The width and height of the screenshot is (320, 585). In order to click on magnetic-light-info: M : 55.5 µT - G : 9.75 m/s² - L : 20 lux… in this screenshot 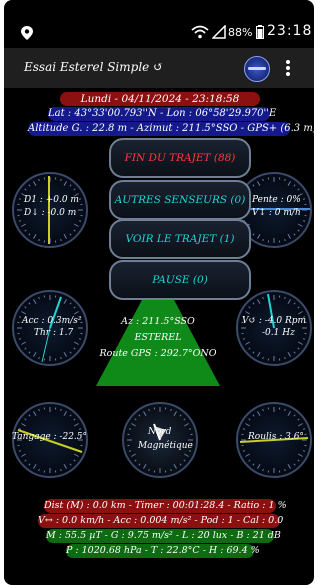, I will do `click(163, 536)`.